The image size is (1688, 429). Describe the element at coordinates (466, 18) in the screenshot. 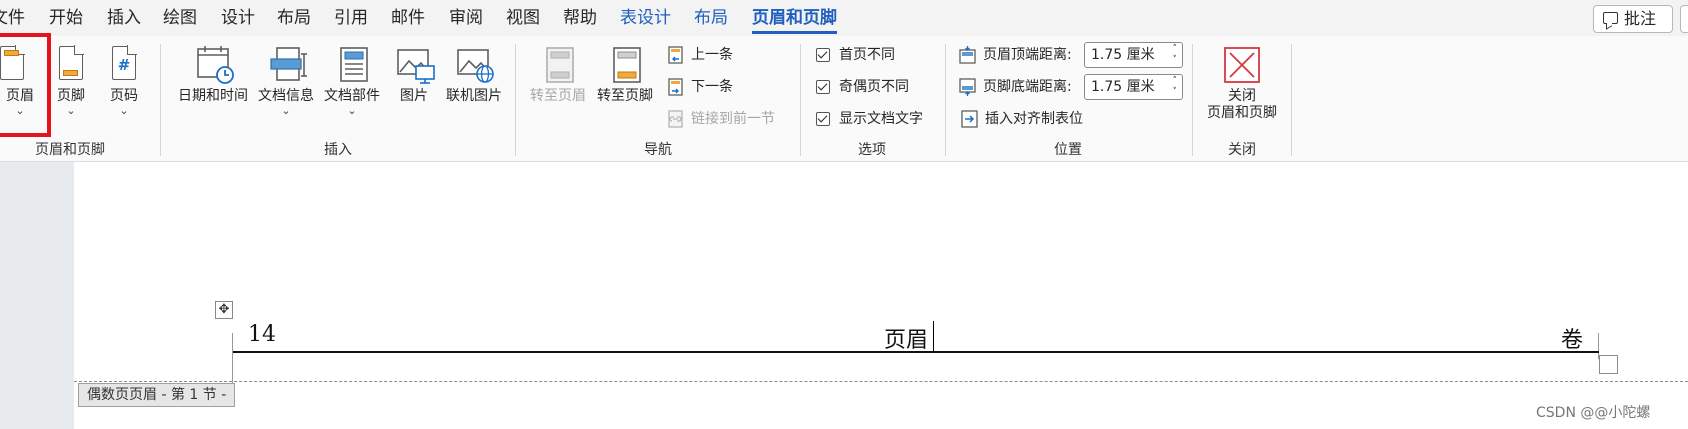

I see `tab-review: 审阅` at that location.